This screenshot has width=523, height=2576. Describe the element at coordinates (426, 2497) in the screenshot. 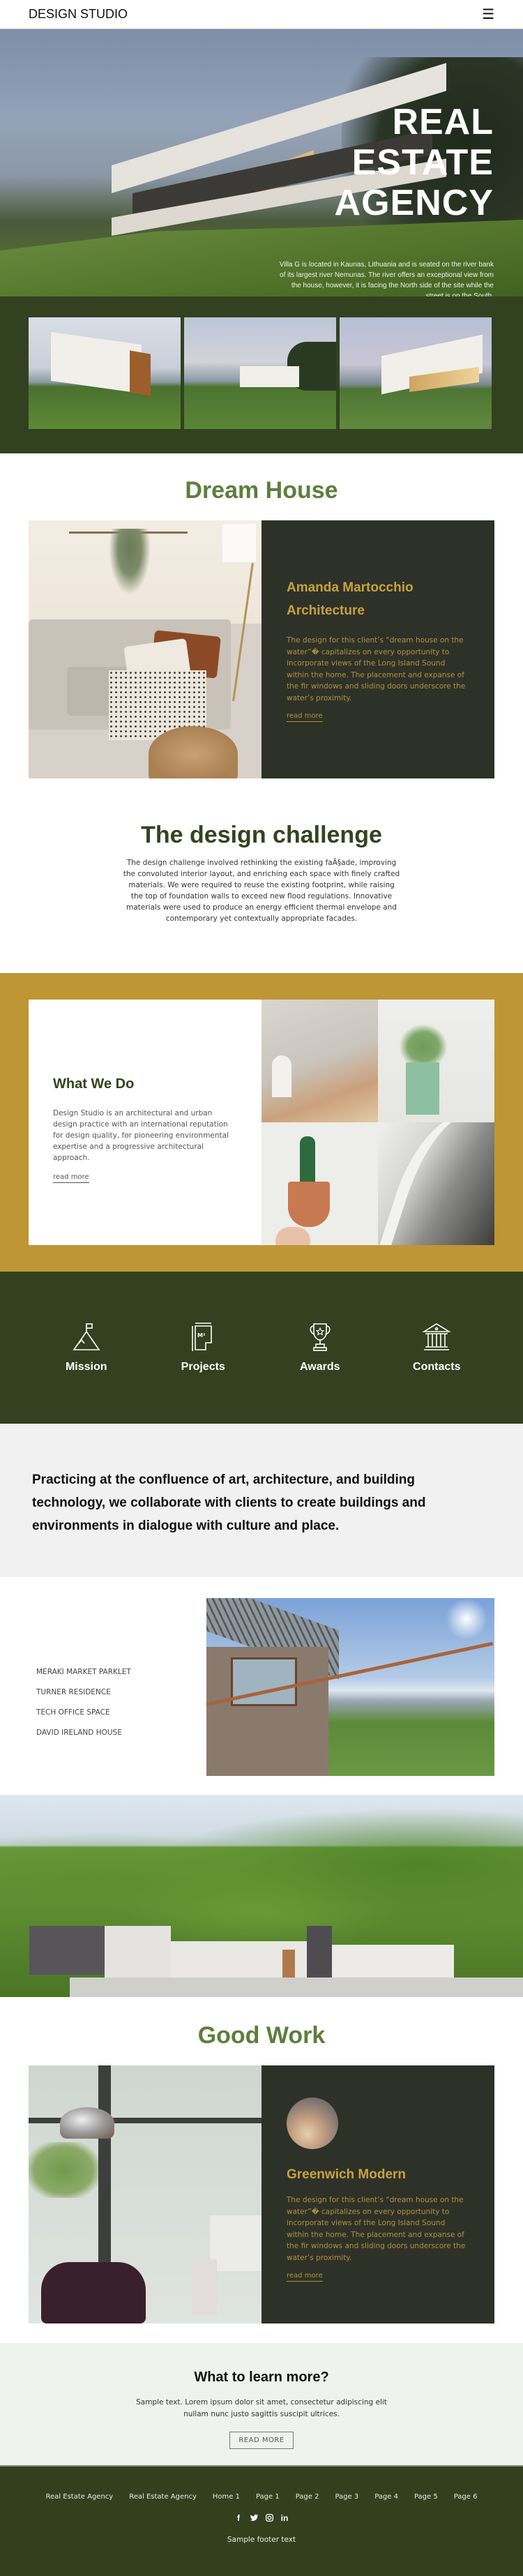

I see `footer-link: Page 5` at that location.